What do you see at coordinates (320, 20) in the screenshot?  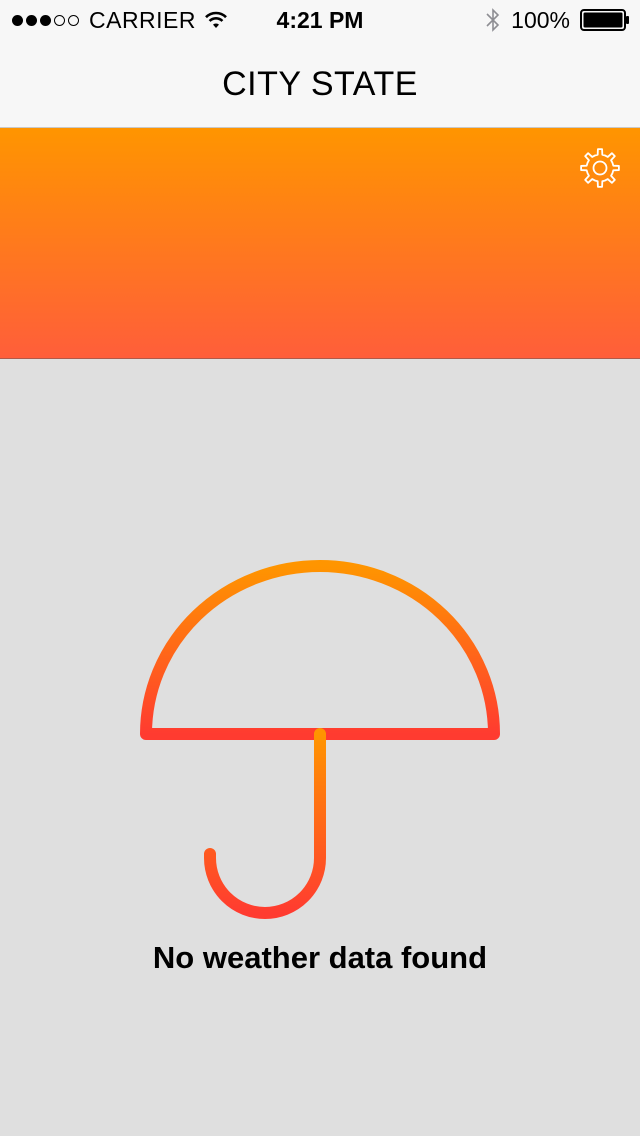 I see `status-bar: CARRIER 4:21 PM 100%` at bounding box center [320, 20].